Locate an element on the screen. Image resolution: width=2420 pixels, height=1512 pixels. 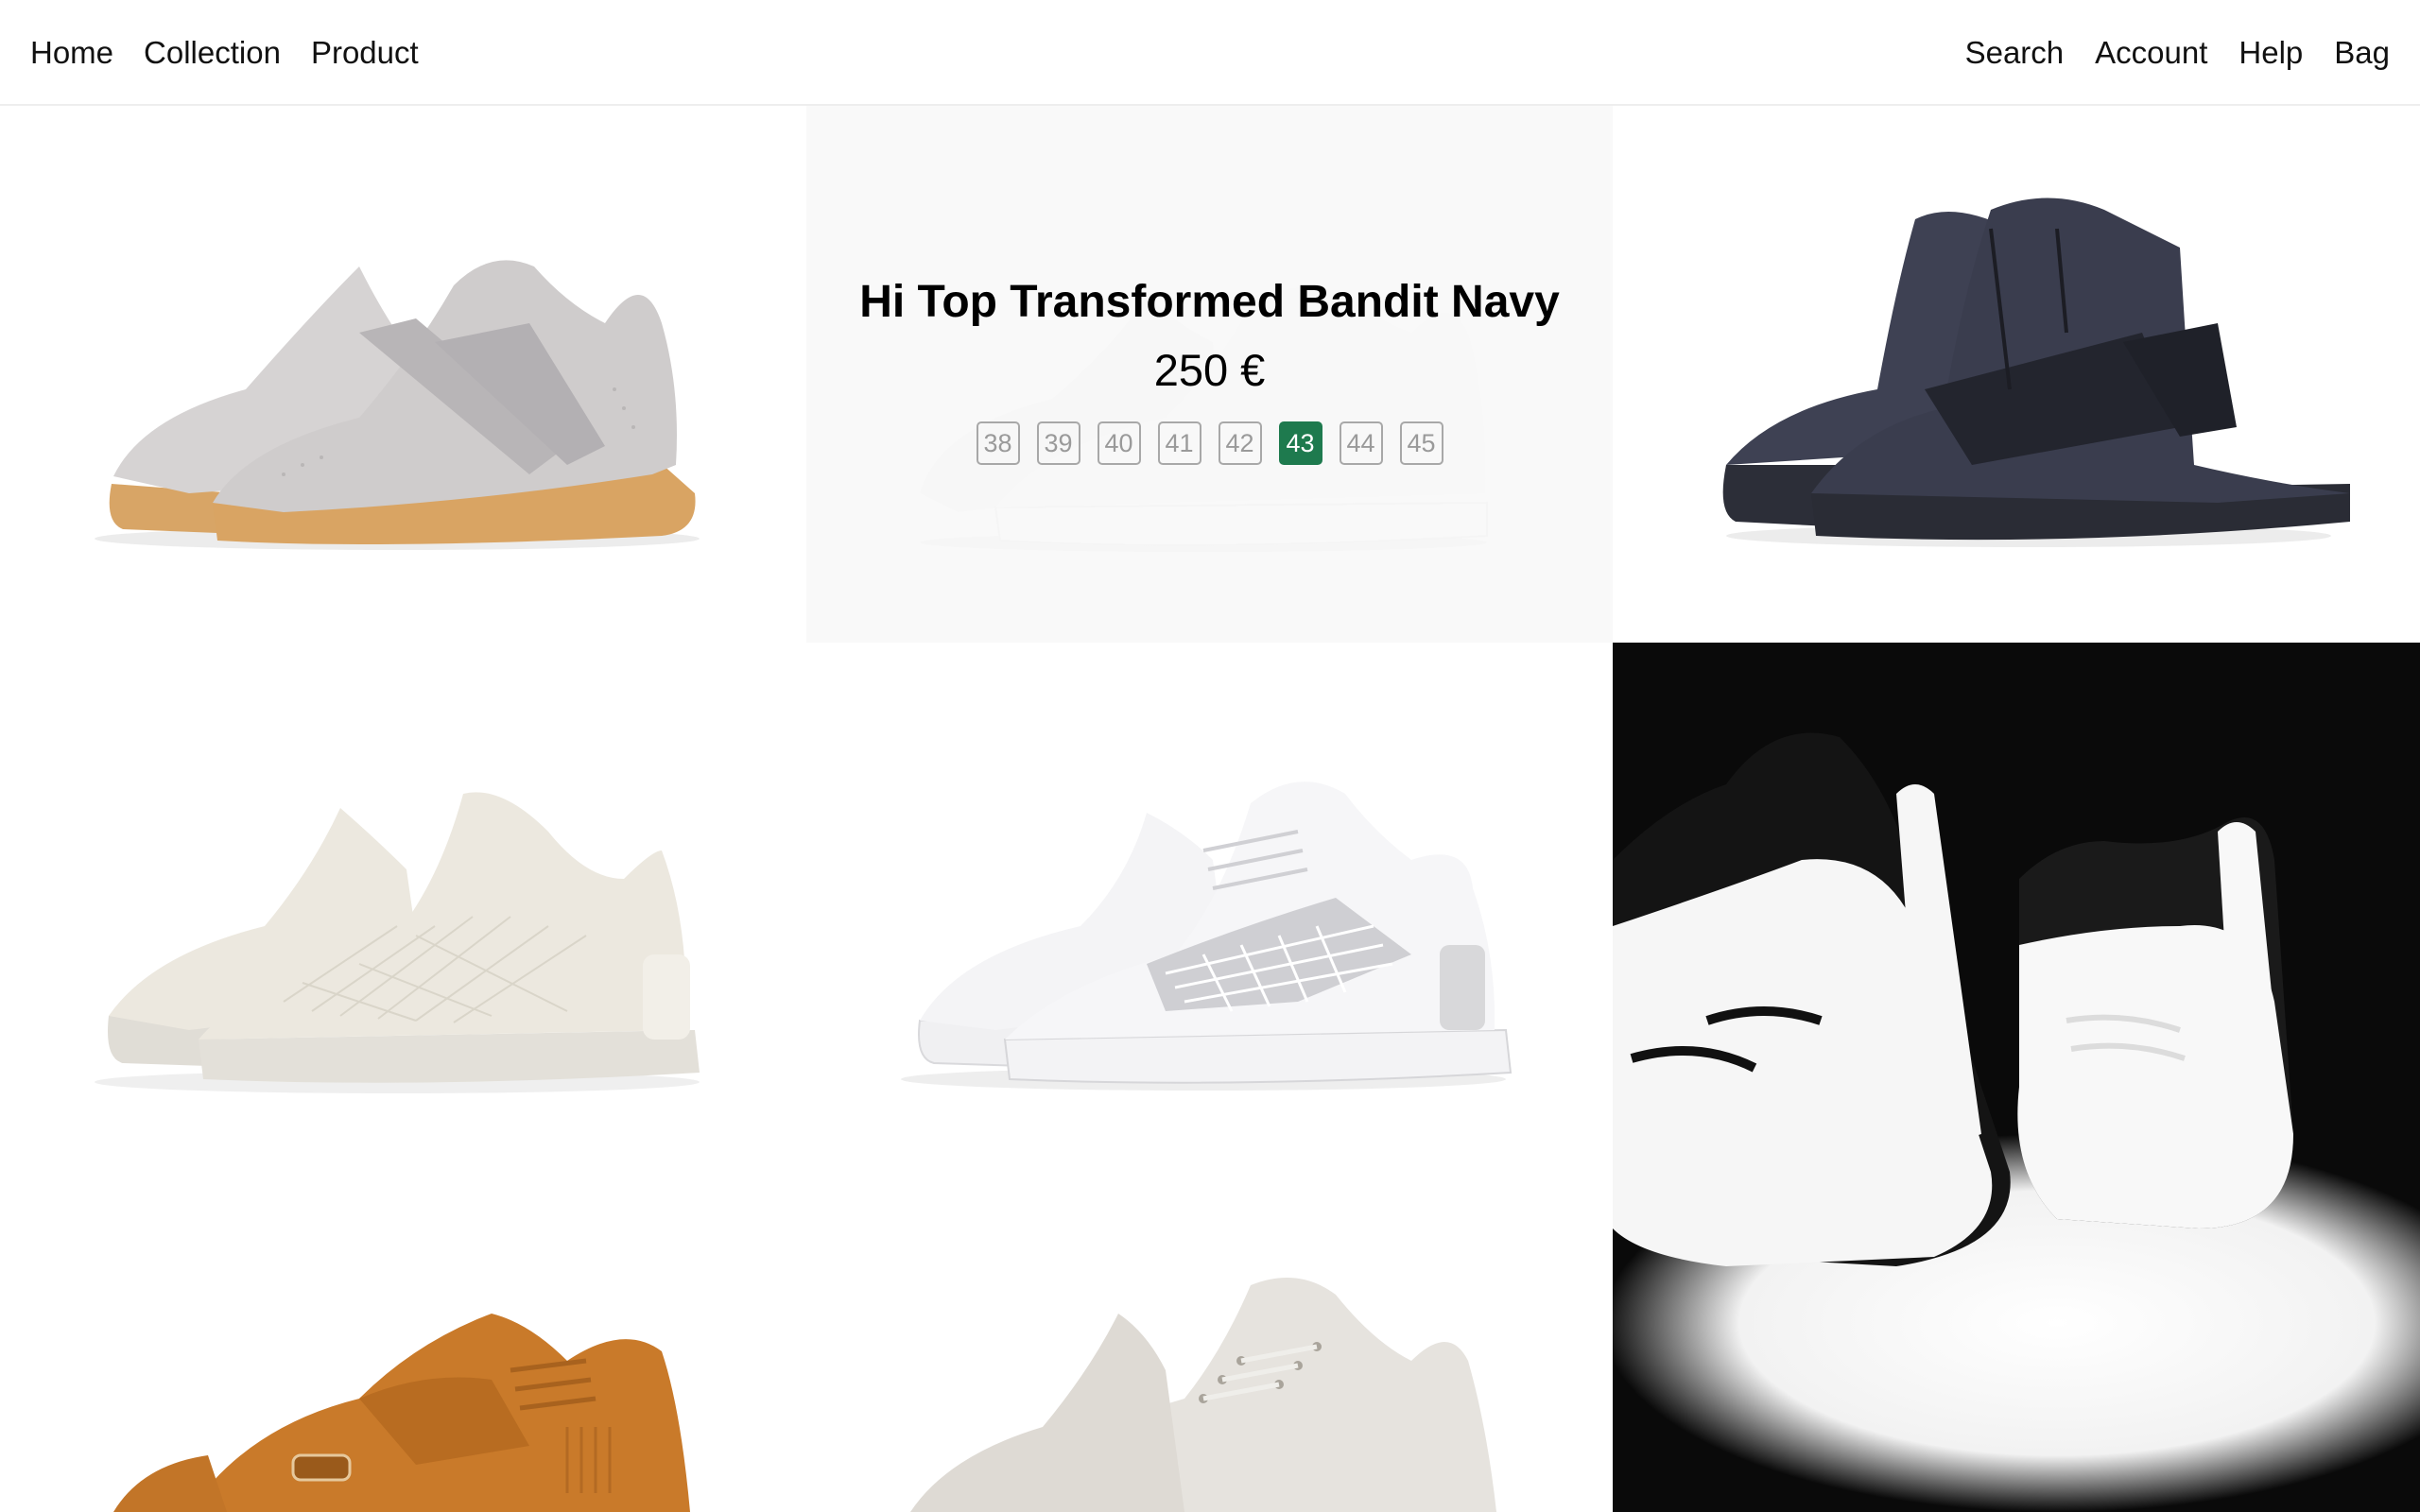
size-option-38: 38 is located at coordinates (998, 443).